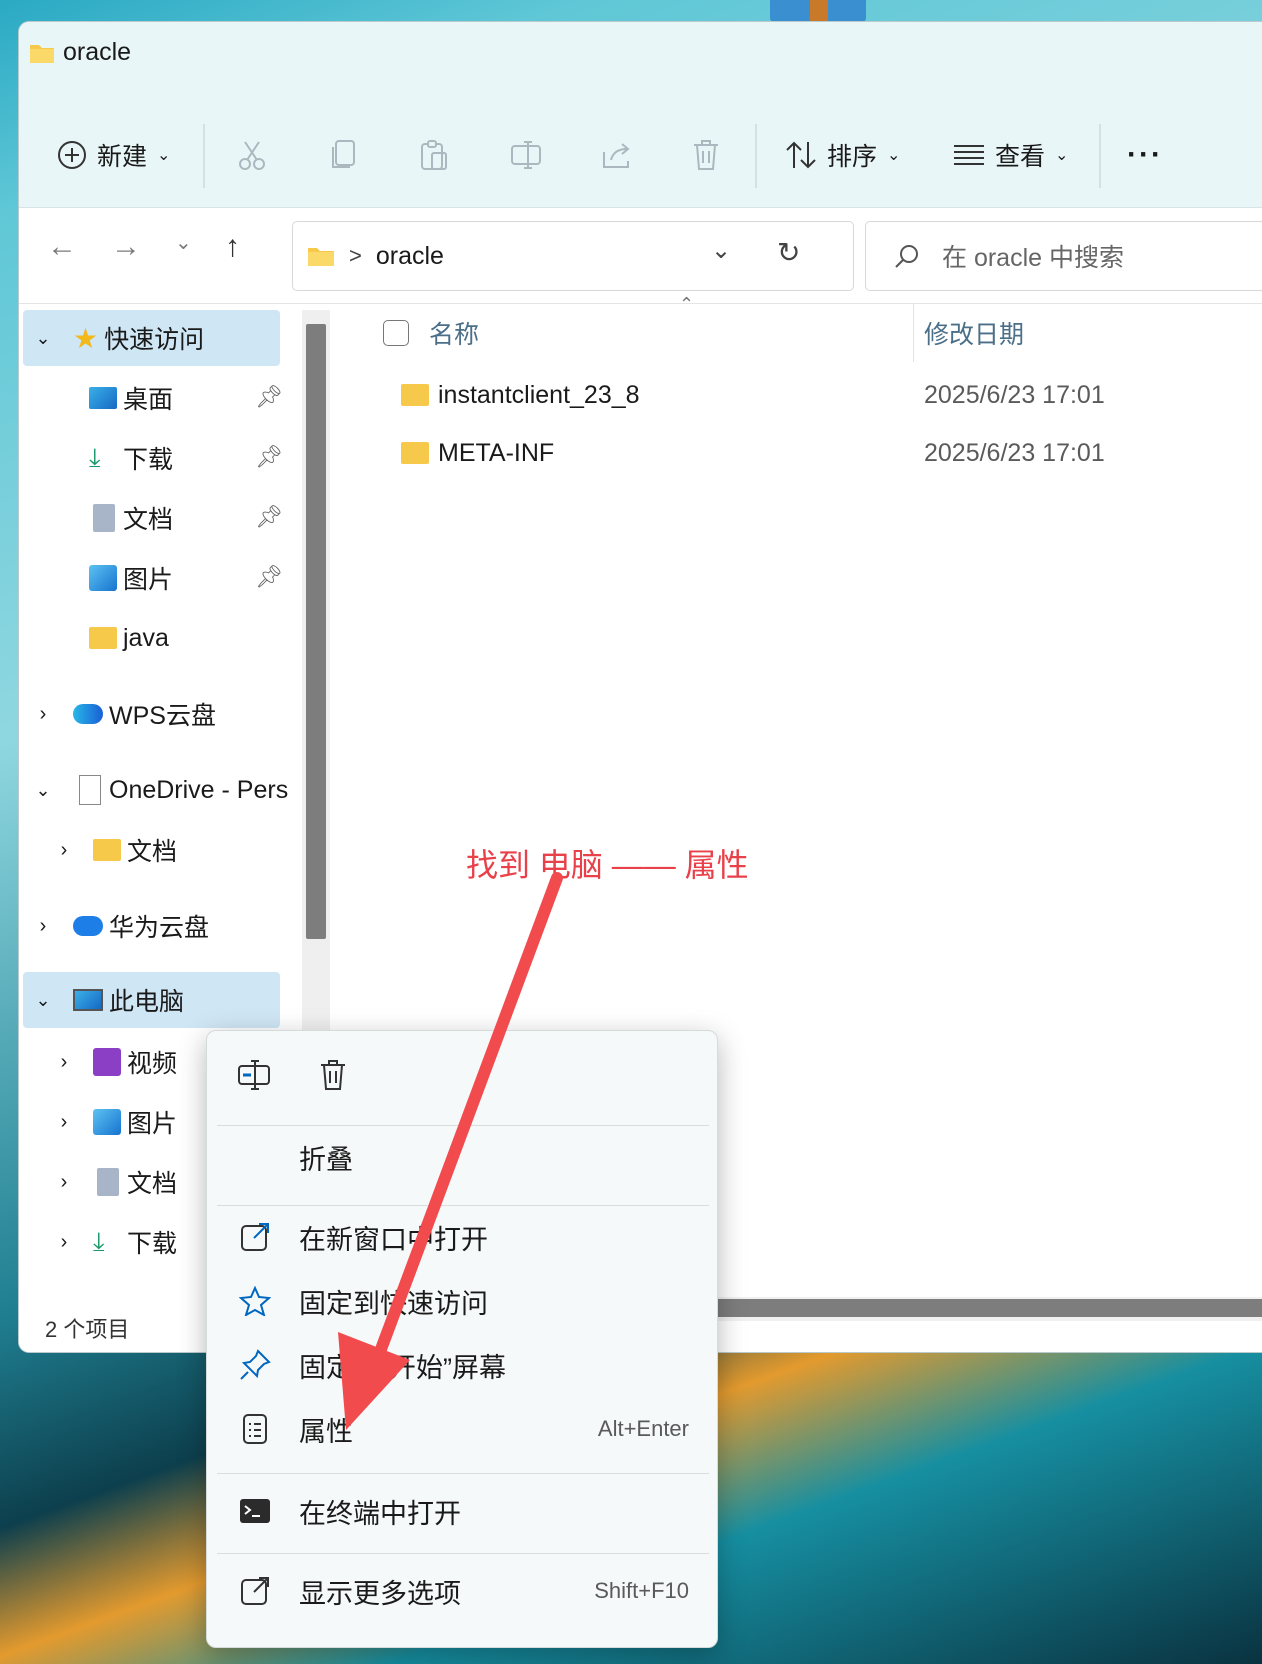 Image resolution: width=1262 pixels, height=1664 pixels. I want to click on paste-icon, so click(434, 155).